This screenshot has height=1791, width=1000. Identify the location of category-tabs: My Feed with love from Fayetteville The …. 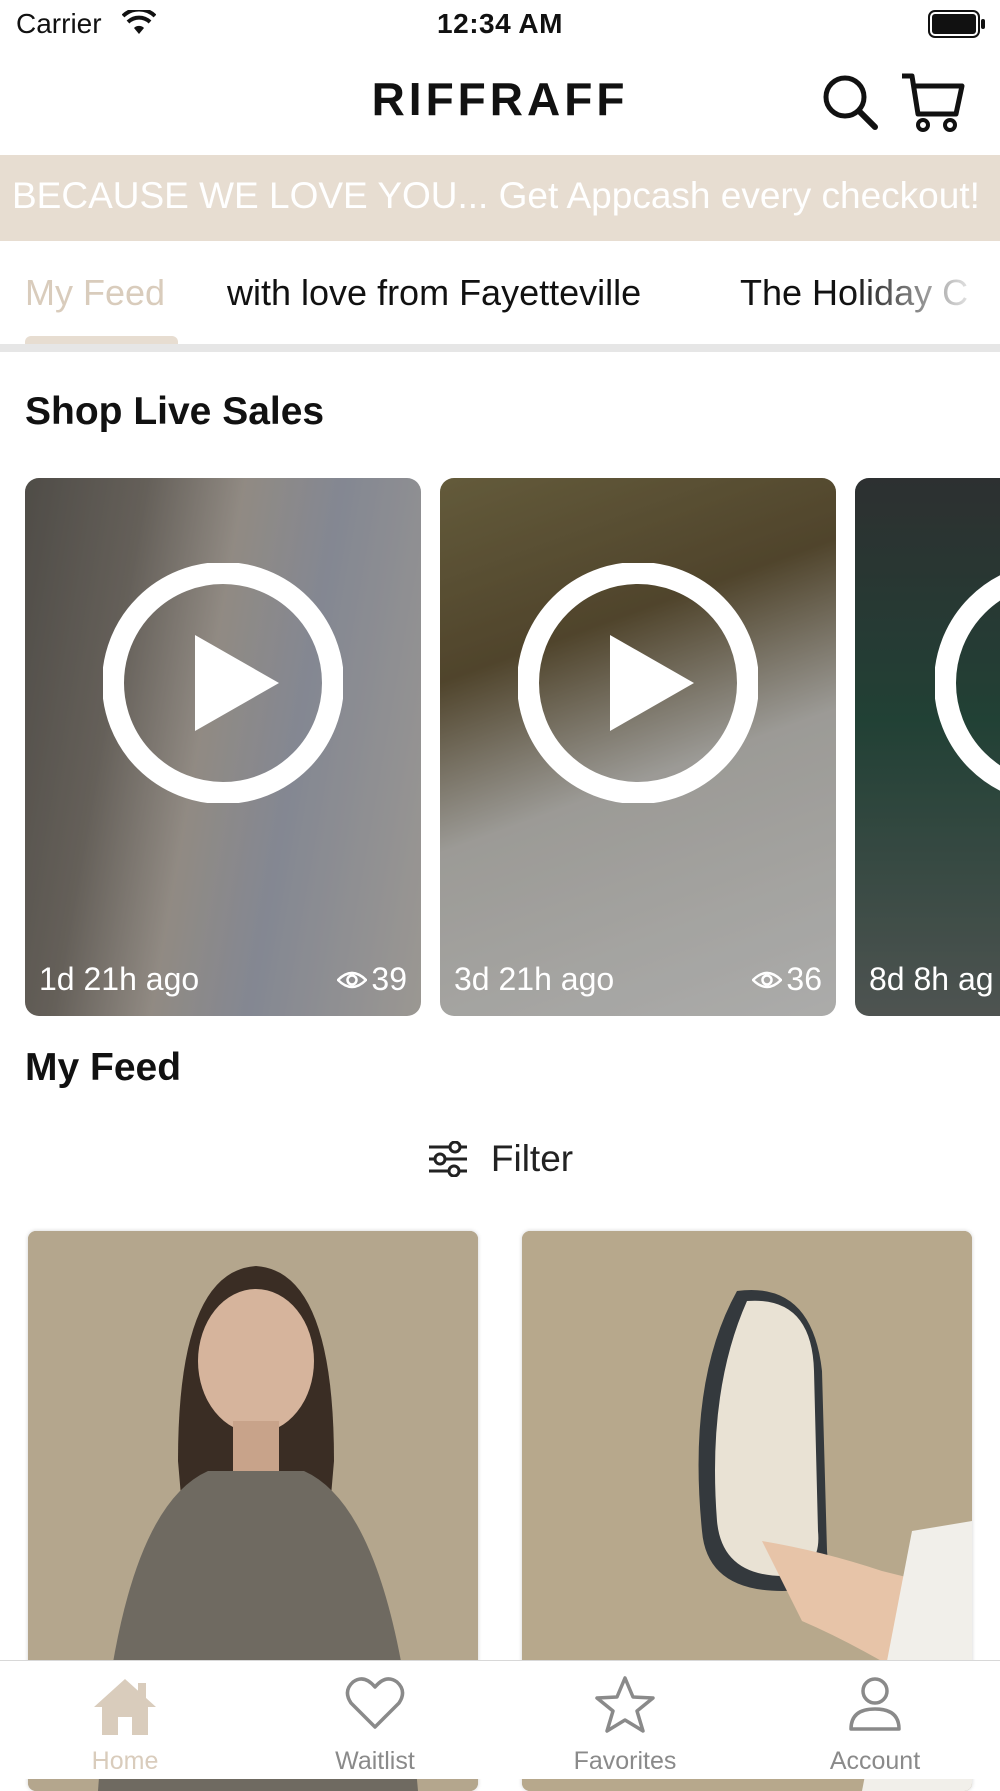
(500, 304).